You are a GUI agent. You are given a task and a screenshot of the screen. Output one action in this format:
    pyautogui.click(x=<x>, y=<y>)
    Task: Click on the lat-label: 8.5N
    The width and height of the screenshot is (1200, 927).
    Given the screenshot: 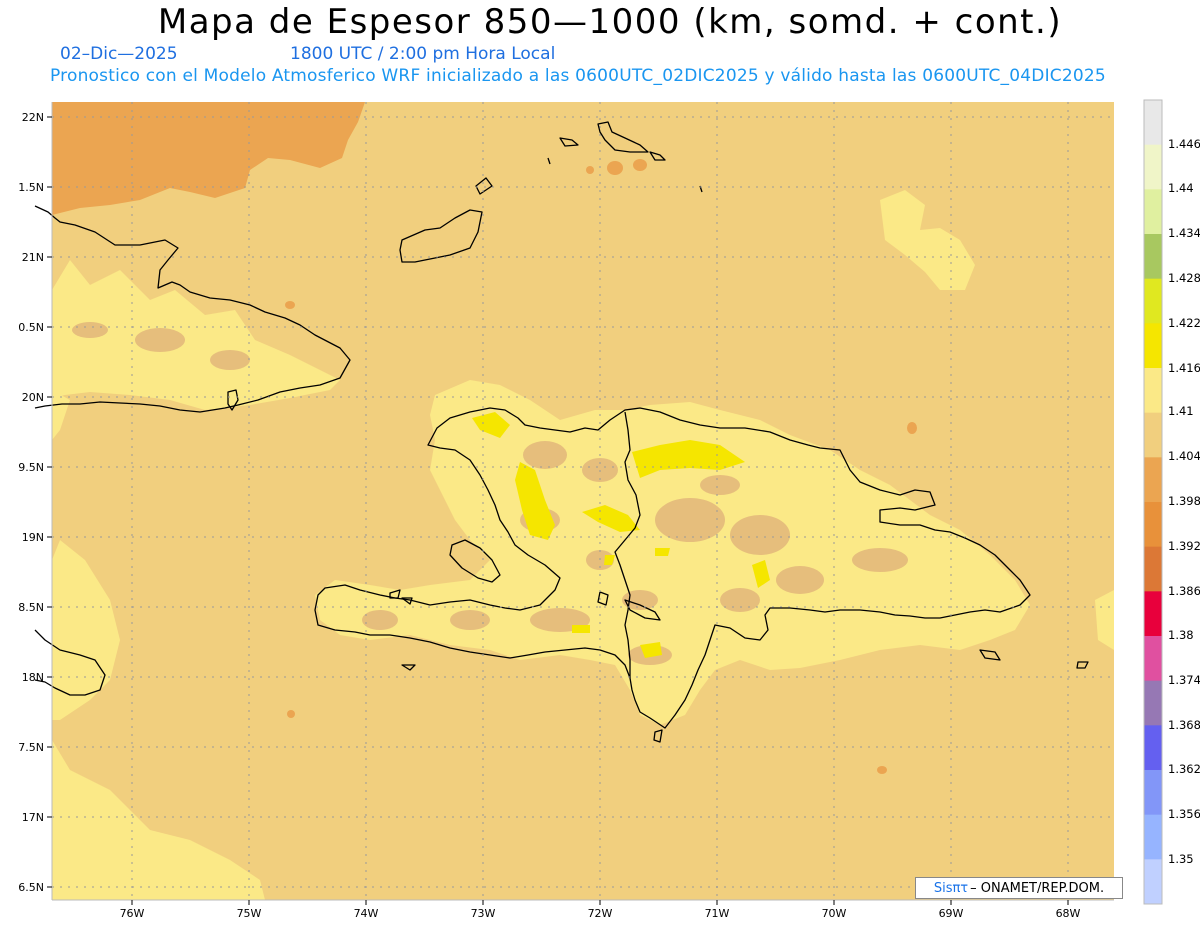 What is the action you would take?
    pyautogui.click(x=31, y=607)
    